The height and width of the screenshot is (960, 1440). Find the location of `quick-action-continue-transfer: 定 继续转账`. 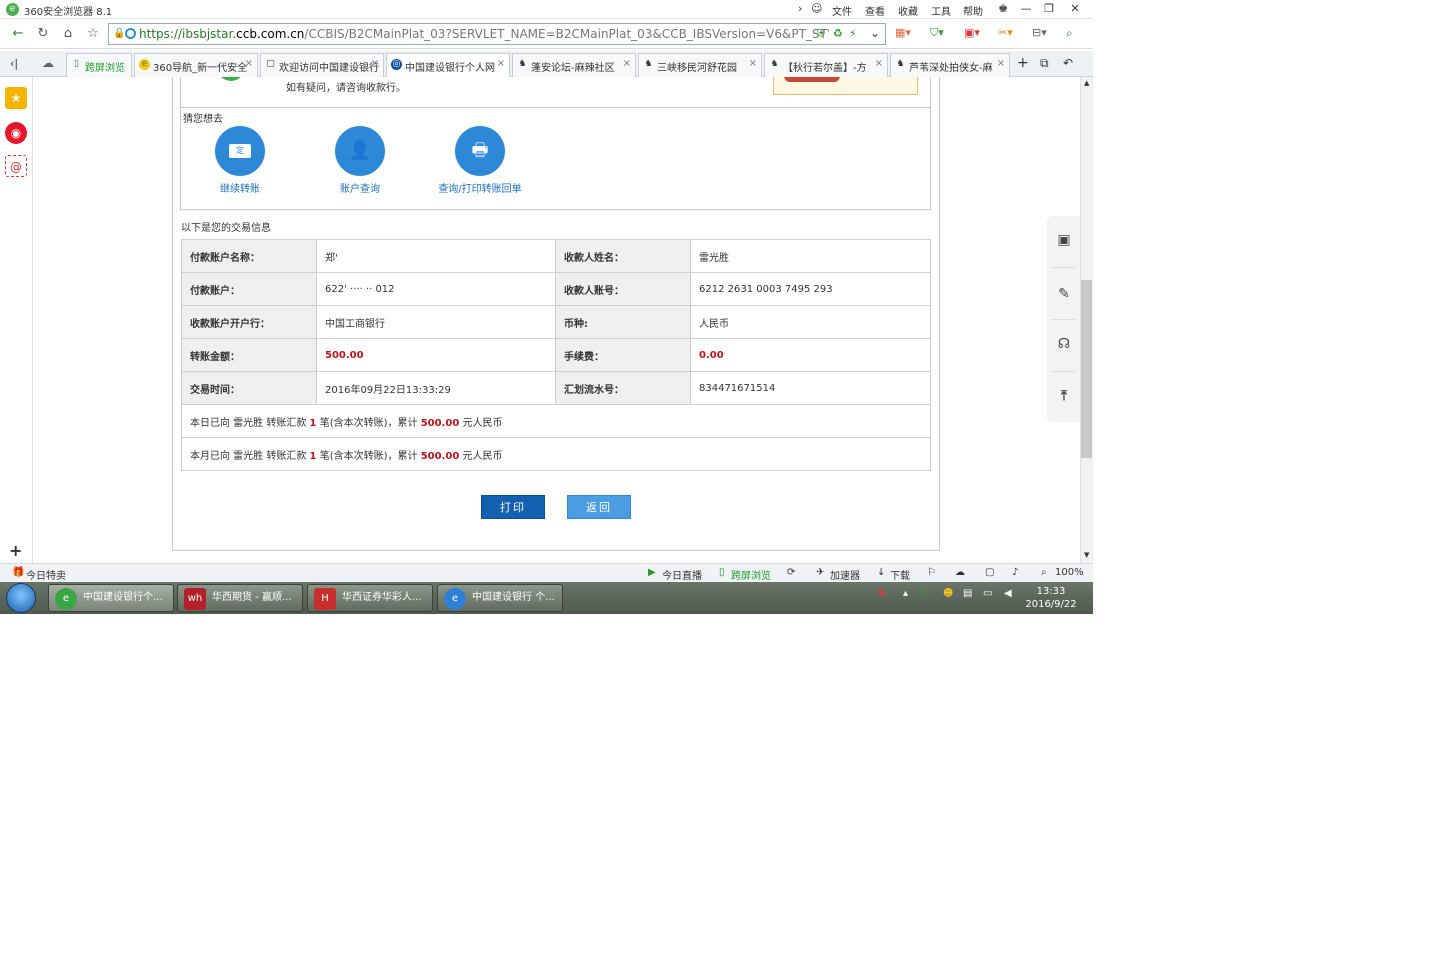

quick-action-continue-transfer: 定 继续转账 is located at coordinates (240, 160).